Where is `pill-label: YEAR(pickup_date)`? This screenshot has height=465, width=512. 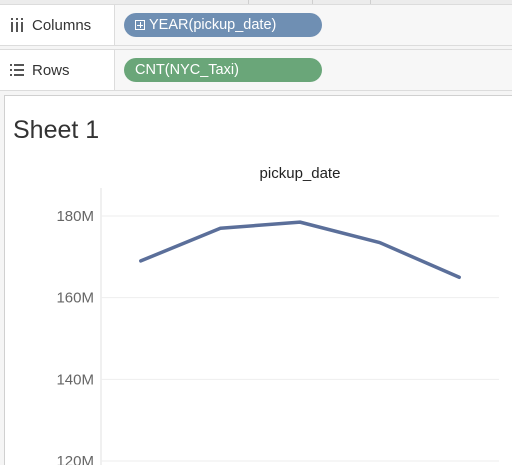
pill-label: YEAR(pickup_date) is located at coordinates (212, 25).